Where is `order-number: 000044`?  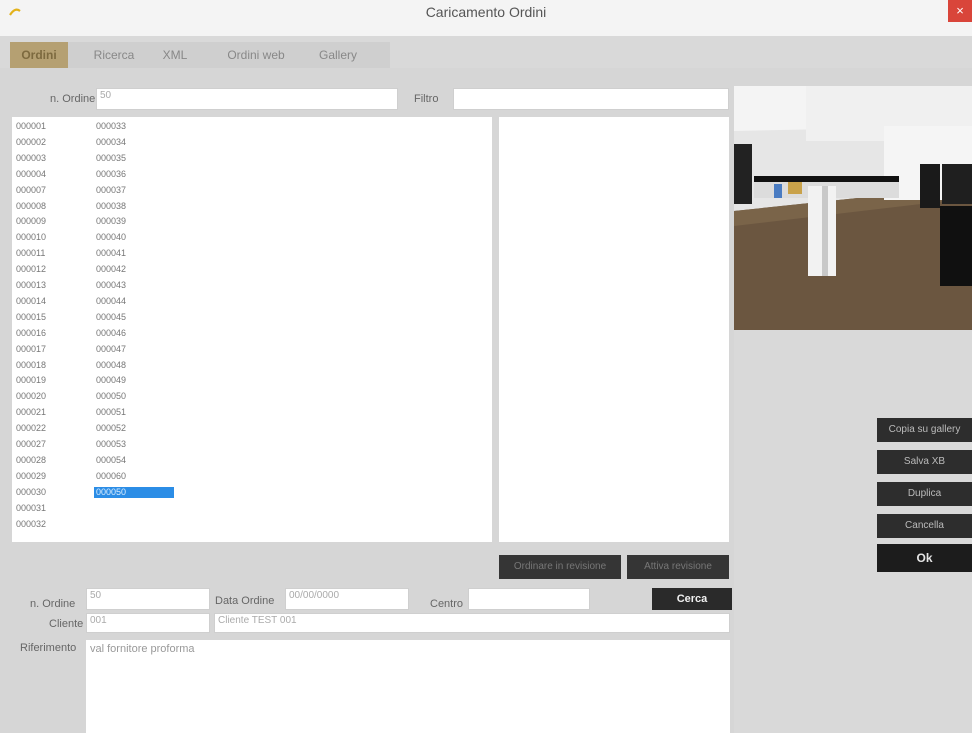 order-number: 000044 is located at coordinates (111, 300).